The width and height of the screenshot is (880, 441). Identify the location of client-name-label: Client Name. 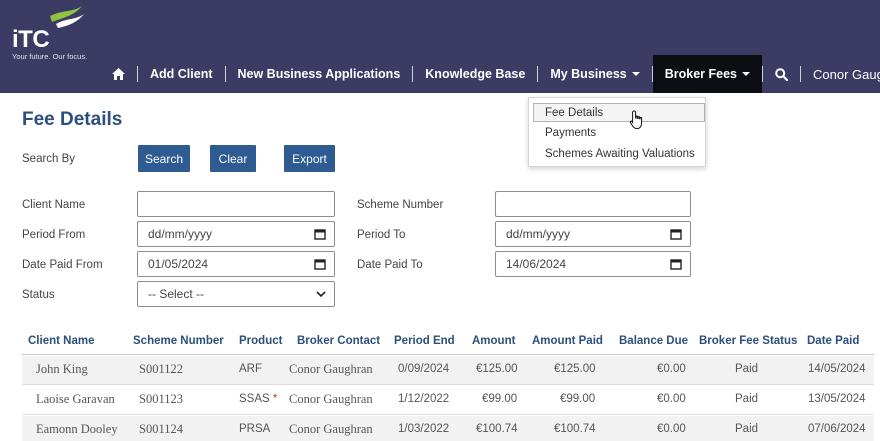
(54, 205).